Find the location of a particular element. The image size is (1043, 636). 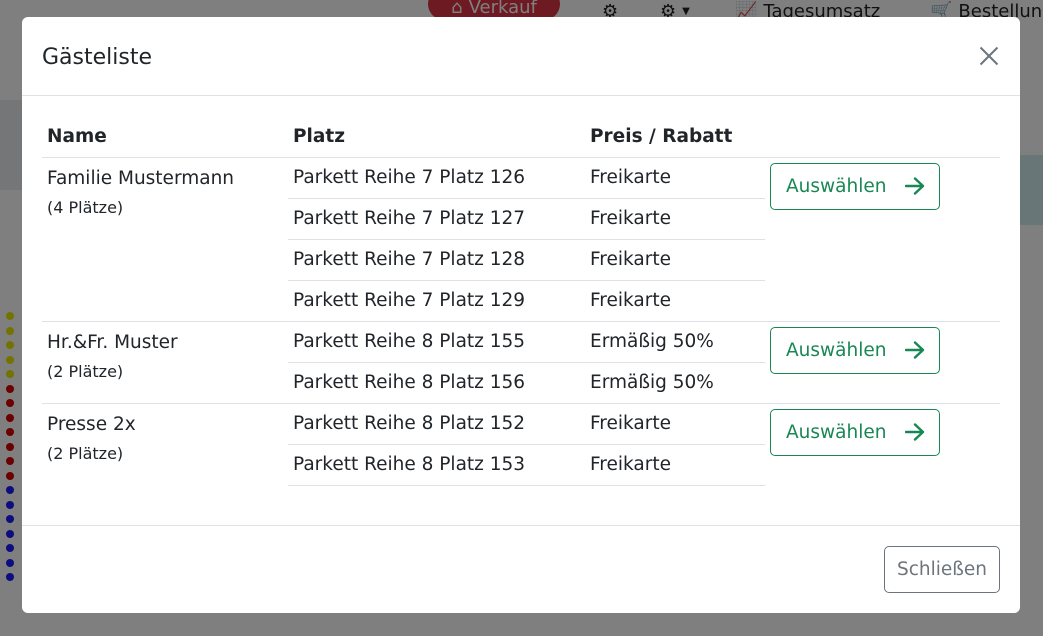

modal-title: Gästeliste is located at coordinates (97, 57).